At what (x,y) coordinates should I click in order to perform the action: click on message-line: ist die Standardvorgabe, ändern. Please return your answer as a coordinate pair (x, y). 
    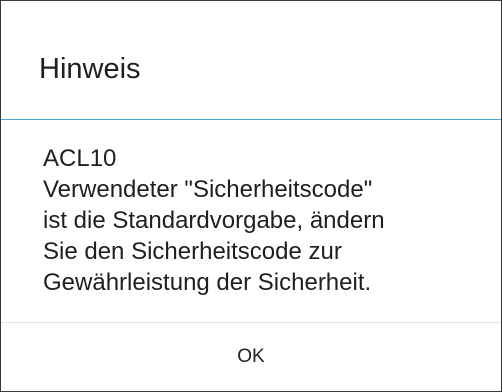
    Looking at the image, I should click on (214, 220).